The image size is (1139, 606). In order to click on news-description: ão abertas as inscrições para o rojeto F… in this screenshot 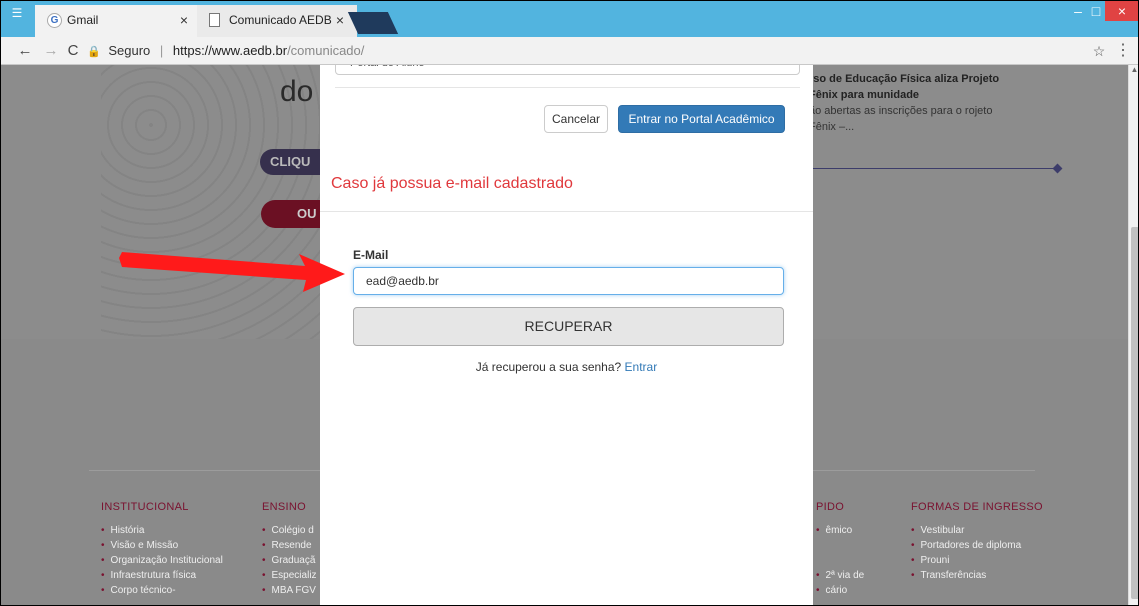, I will do `click(901, 119)`.